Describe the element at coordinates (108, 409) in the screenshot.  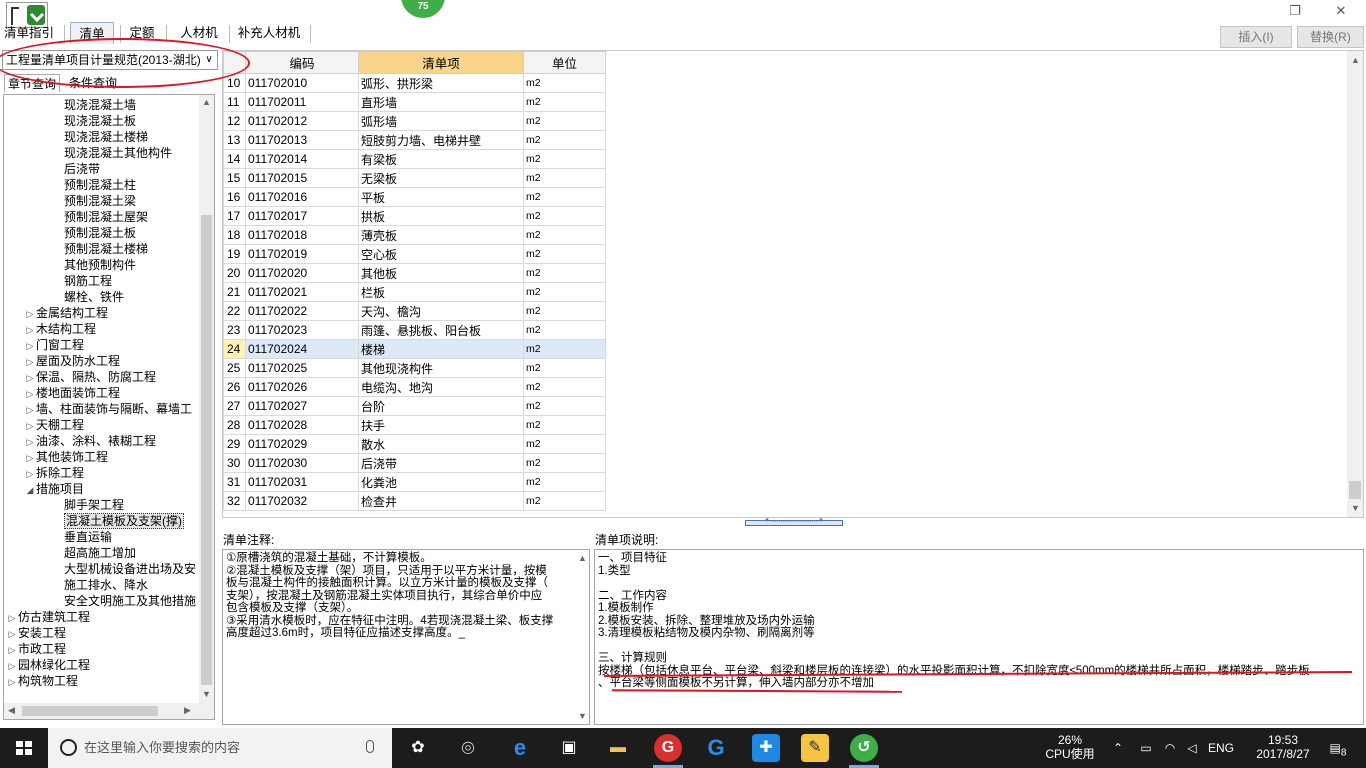
I see `tree-item: ▷ 墙、柱面装饰与隔断、幕墙工` at that location.